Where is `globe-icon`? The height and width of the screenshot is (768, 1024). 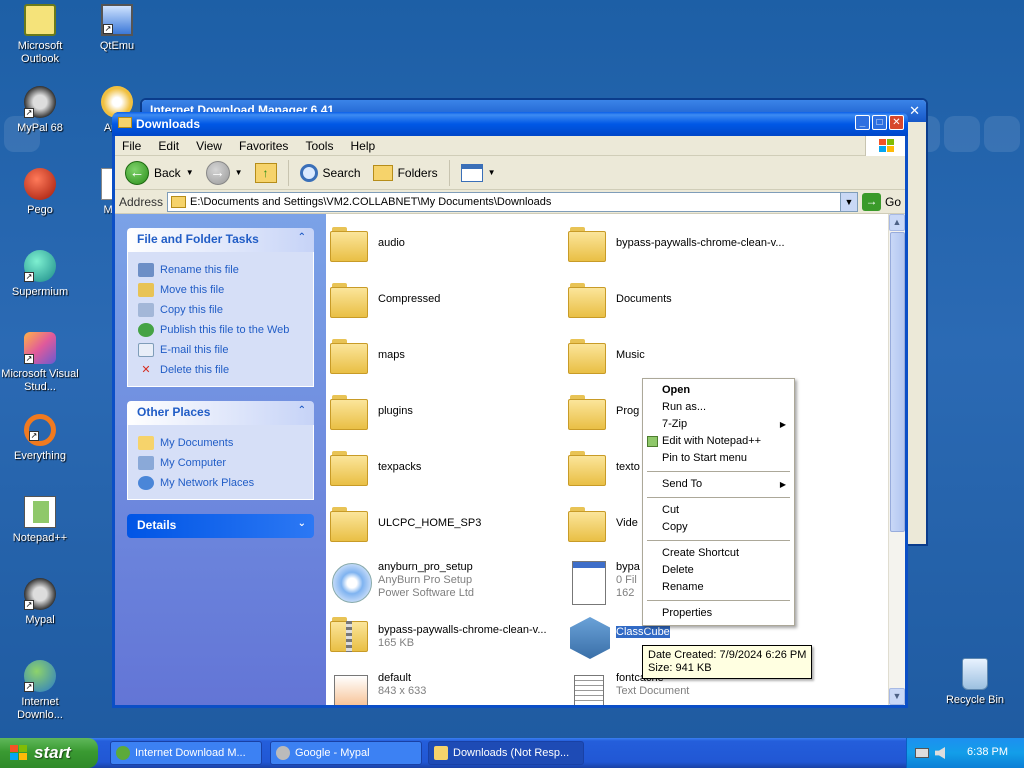
globe-icon is located at coordinates (146, 330).